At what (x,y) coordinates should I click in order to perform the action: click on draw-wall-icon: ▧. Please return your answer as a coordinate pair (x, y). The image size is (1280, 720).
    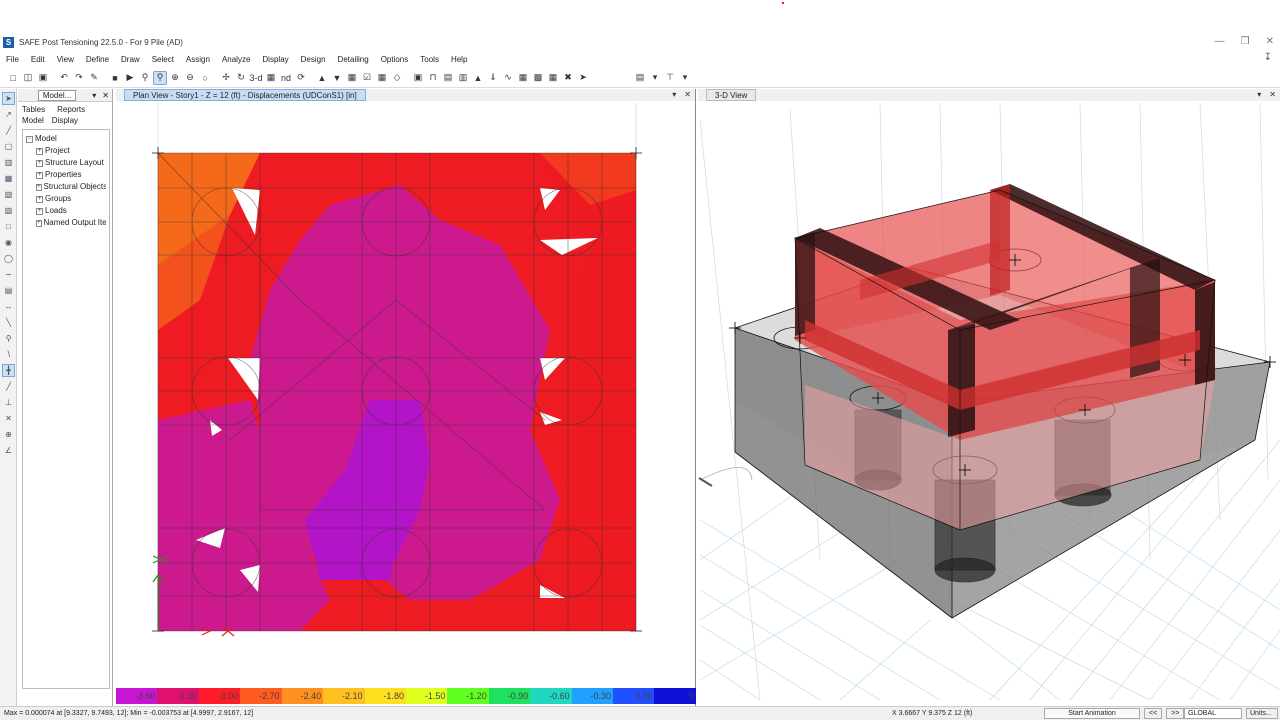
    Looking at the image, I should click on (8, 194).